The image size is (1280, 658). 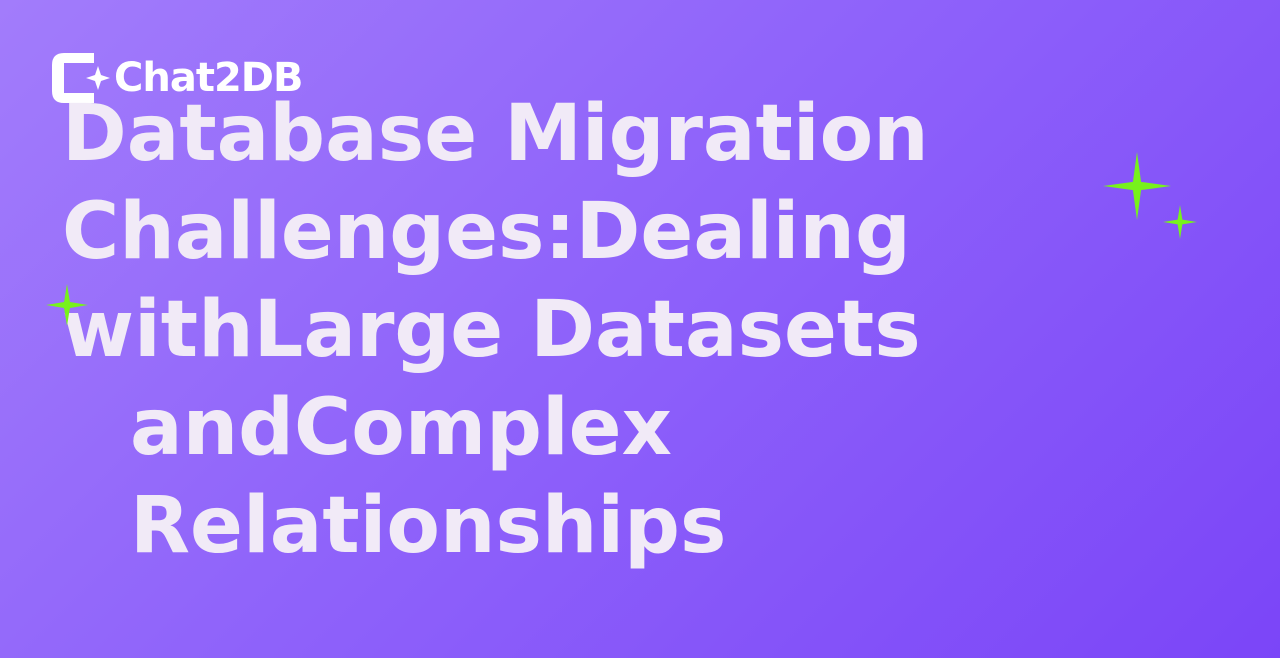 What do you see at coordinates (401, 428) in the screenshot?
I see `title-line-4: andComplex` at bounding box center [401, 428].